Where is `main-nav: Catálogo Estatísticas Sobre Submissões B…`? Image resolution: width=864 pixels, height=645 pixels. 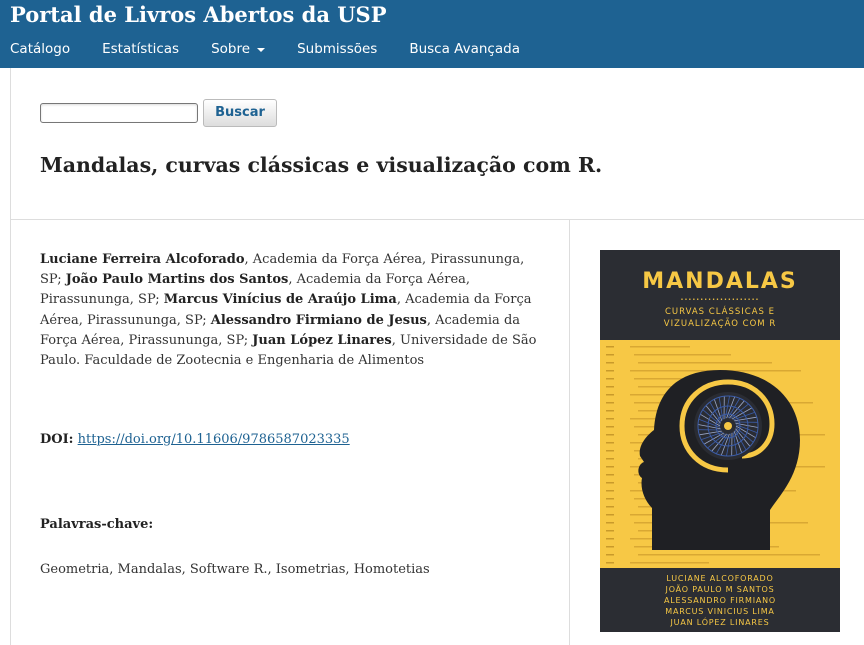
main-nav: Catálogo Estatísticas Sobre Submissões B… is located at coordinates (281, 49).